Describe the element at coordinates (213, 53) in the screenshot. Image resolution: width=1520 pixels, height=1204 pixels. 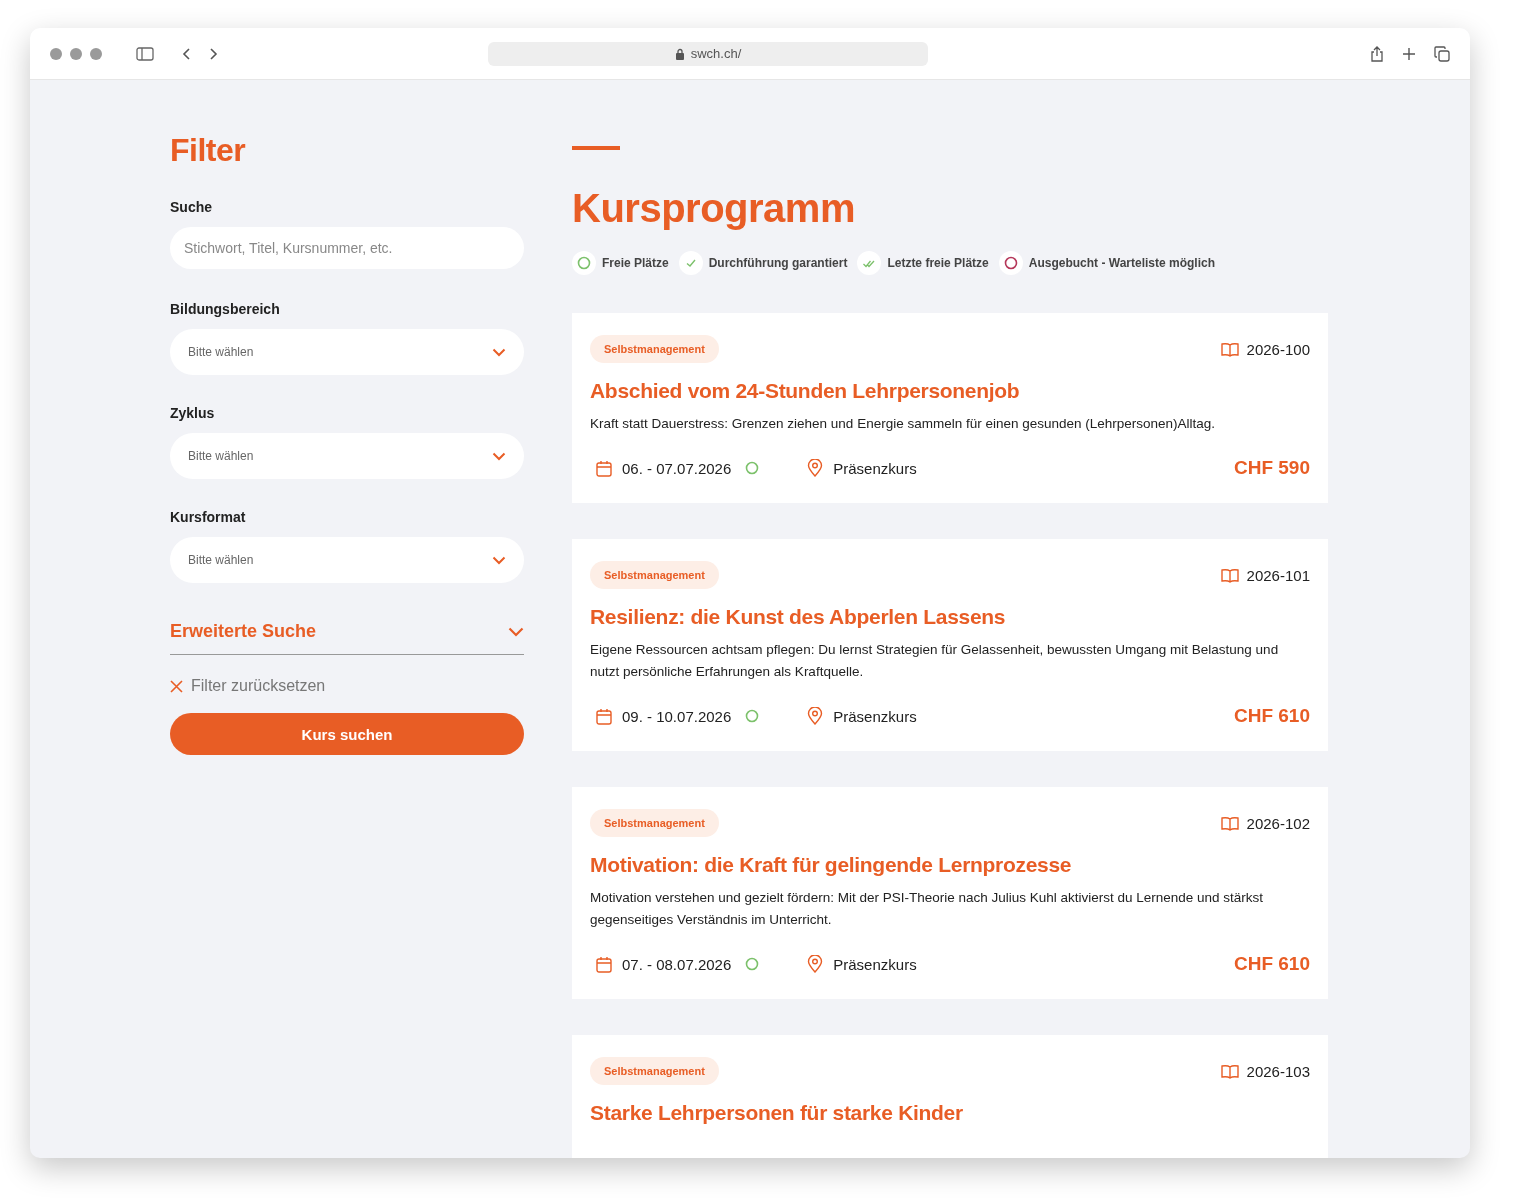
I see `forward-icon` at that location.